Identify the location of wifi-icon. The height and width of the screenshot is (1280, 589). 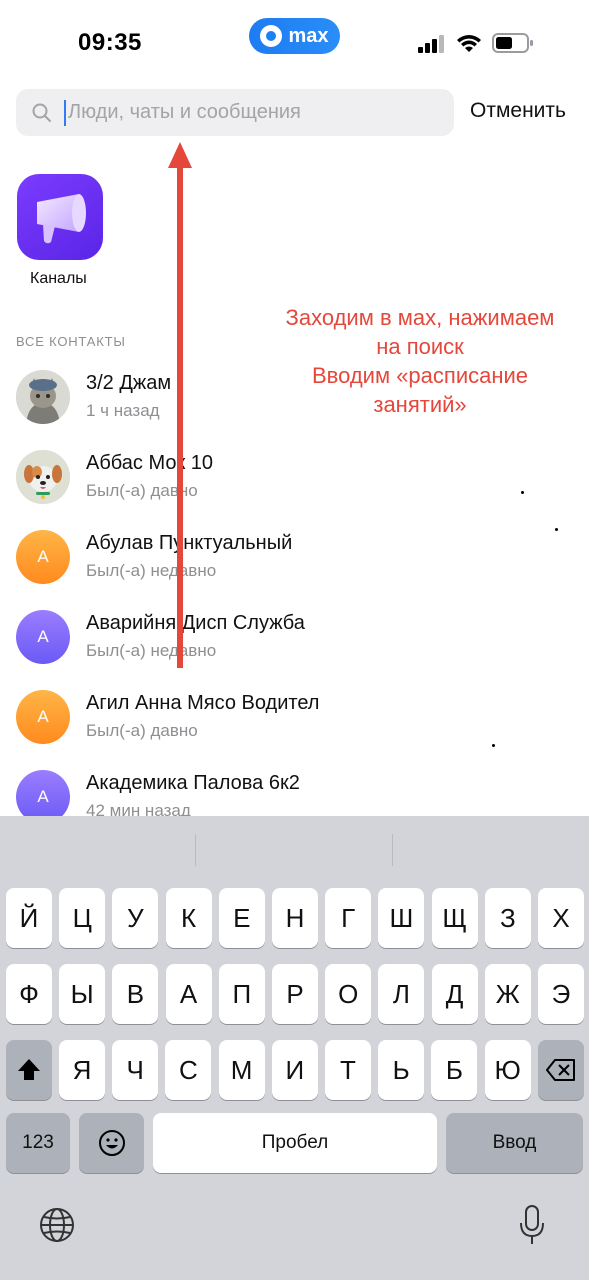
(469, 43).